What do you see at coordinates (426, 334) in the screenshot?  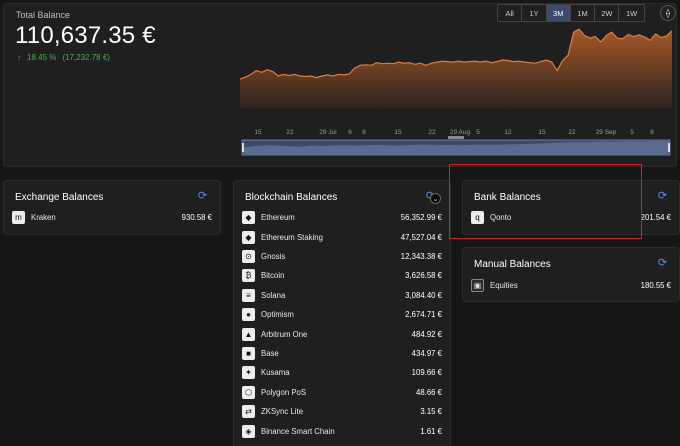 I see `balance-amount: 484.92 €` at bounding box center [426, 334].